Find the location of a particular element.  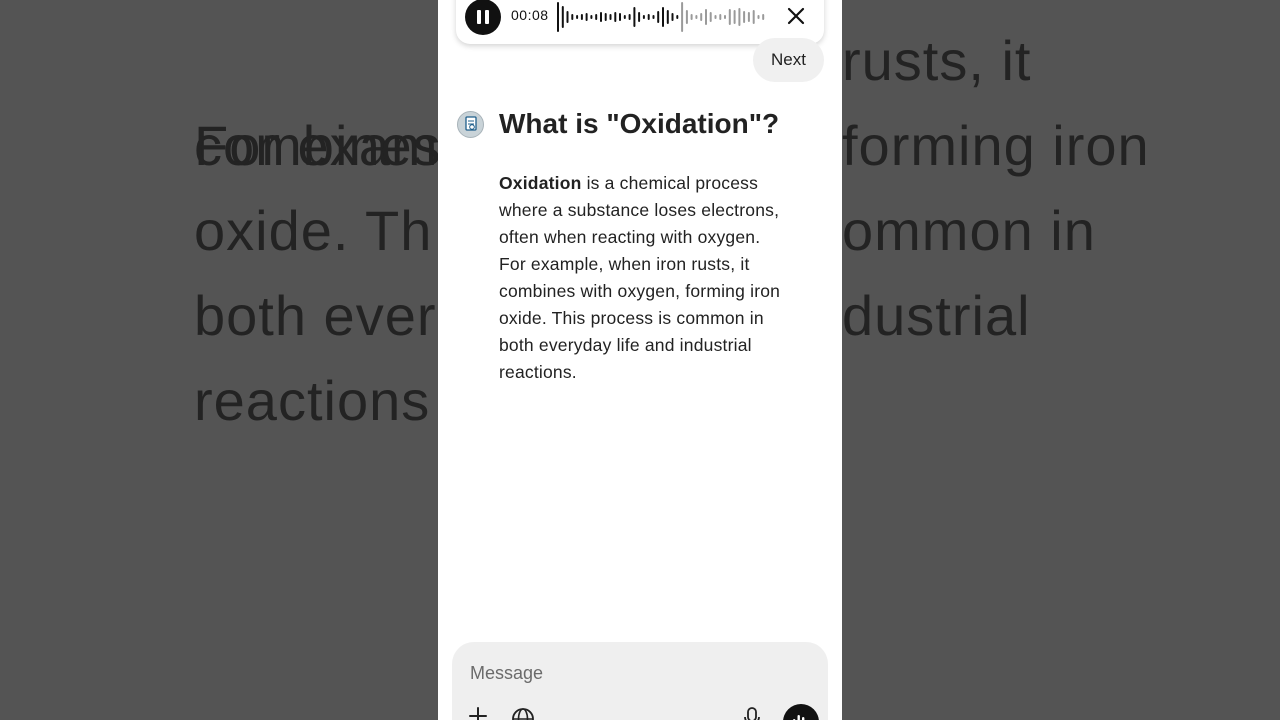

audio-player: 00:08 is located at coordinates (640, 22).